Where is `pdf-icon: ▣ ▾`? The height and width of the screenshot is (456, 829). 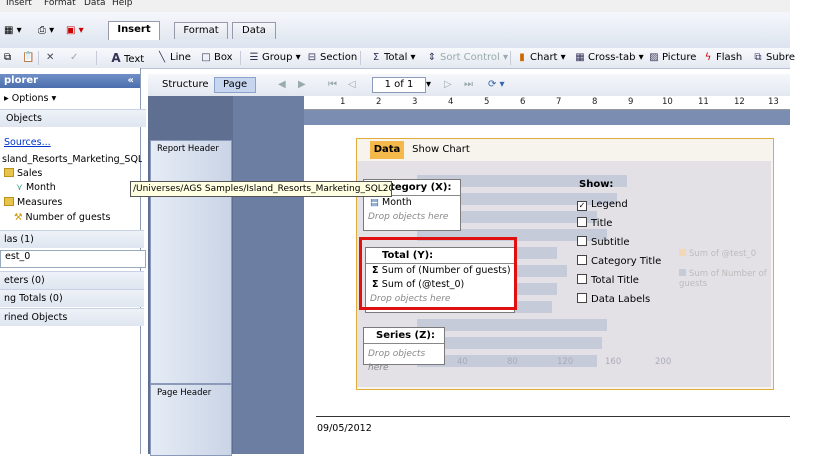
pdf-icon: ▣ ▾ is located at coordinates (75, 31).